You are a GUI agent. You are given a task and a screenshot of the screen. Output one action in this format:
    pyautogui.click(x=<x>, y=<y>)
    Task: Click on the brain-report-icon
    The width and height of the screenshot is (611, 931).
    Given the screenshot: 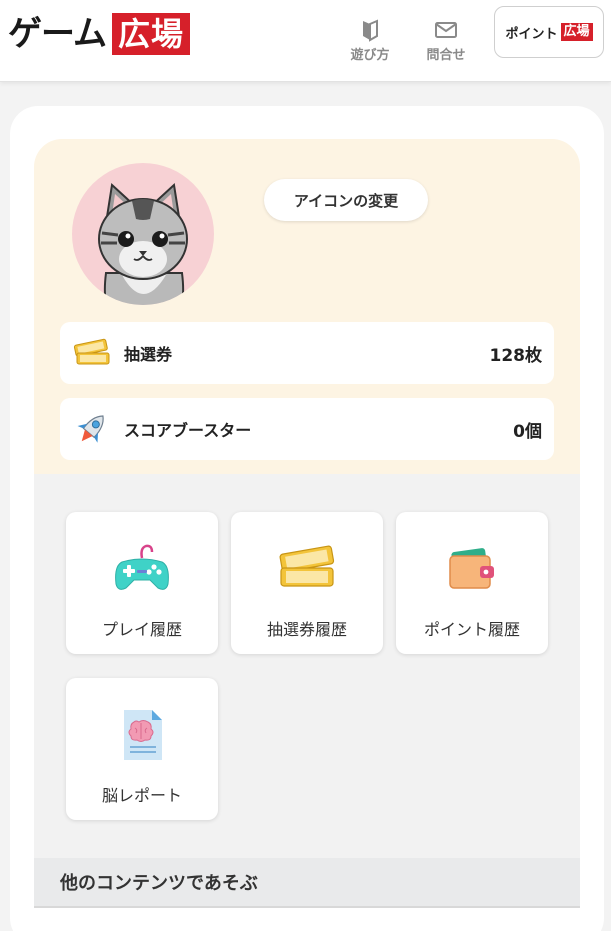 What is the action you would take?
    pyautogui.click(x=143, y=735)
    